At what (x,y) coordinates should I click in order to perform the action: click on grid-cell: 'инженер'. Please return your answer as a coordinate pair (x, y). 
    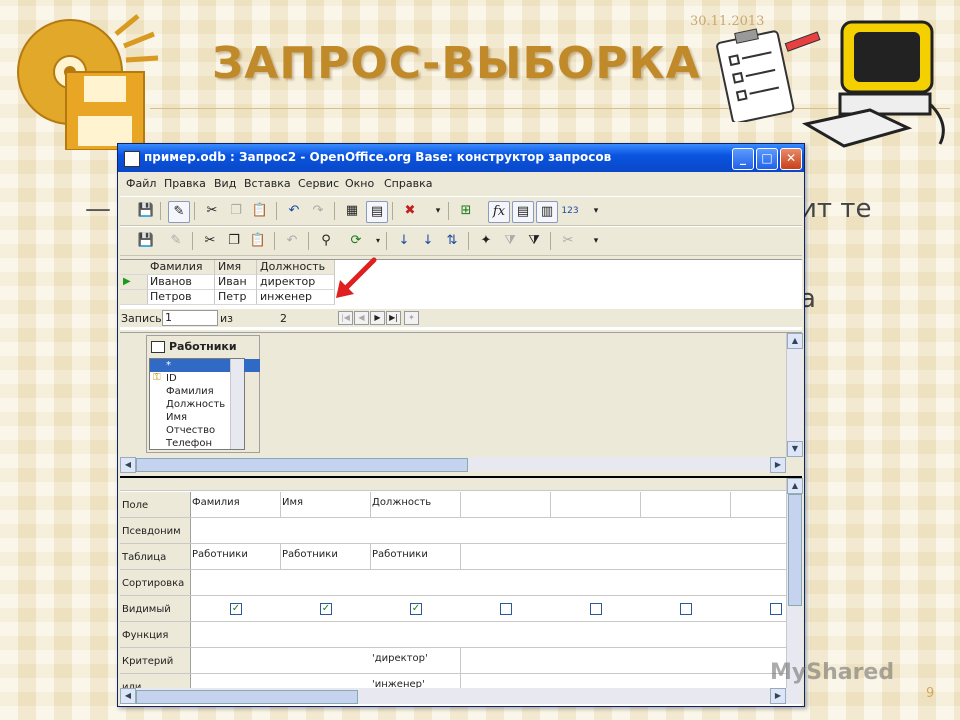
    Looking at the image, I should click on (415, 681).